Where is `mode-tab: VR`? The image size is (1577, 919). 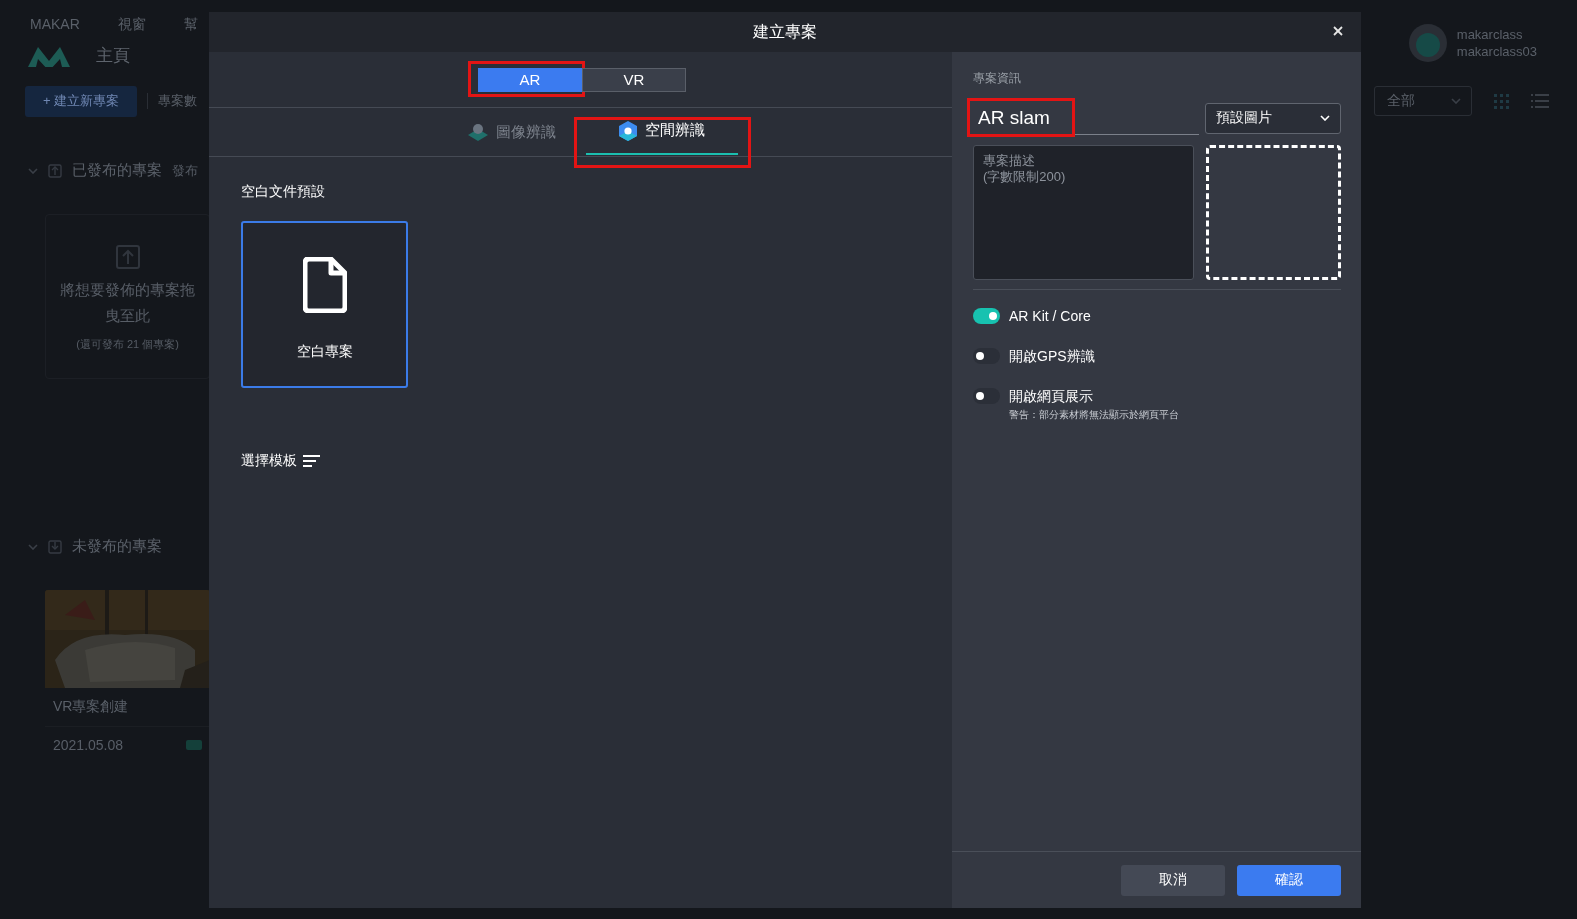 mode-tab: VR is located at coordinates (634, 79).